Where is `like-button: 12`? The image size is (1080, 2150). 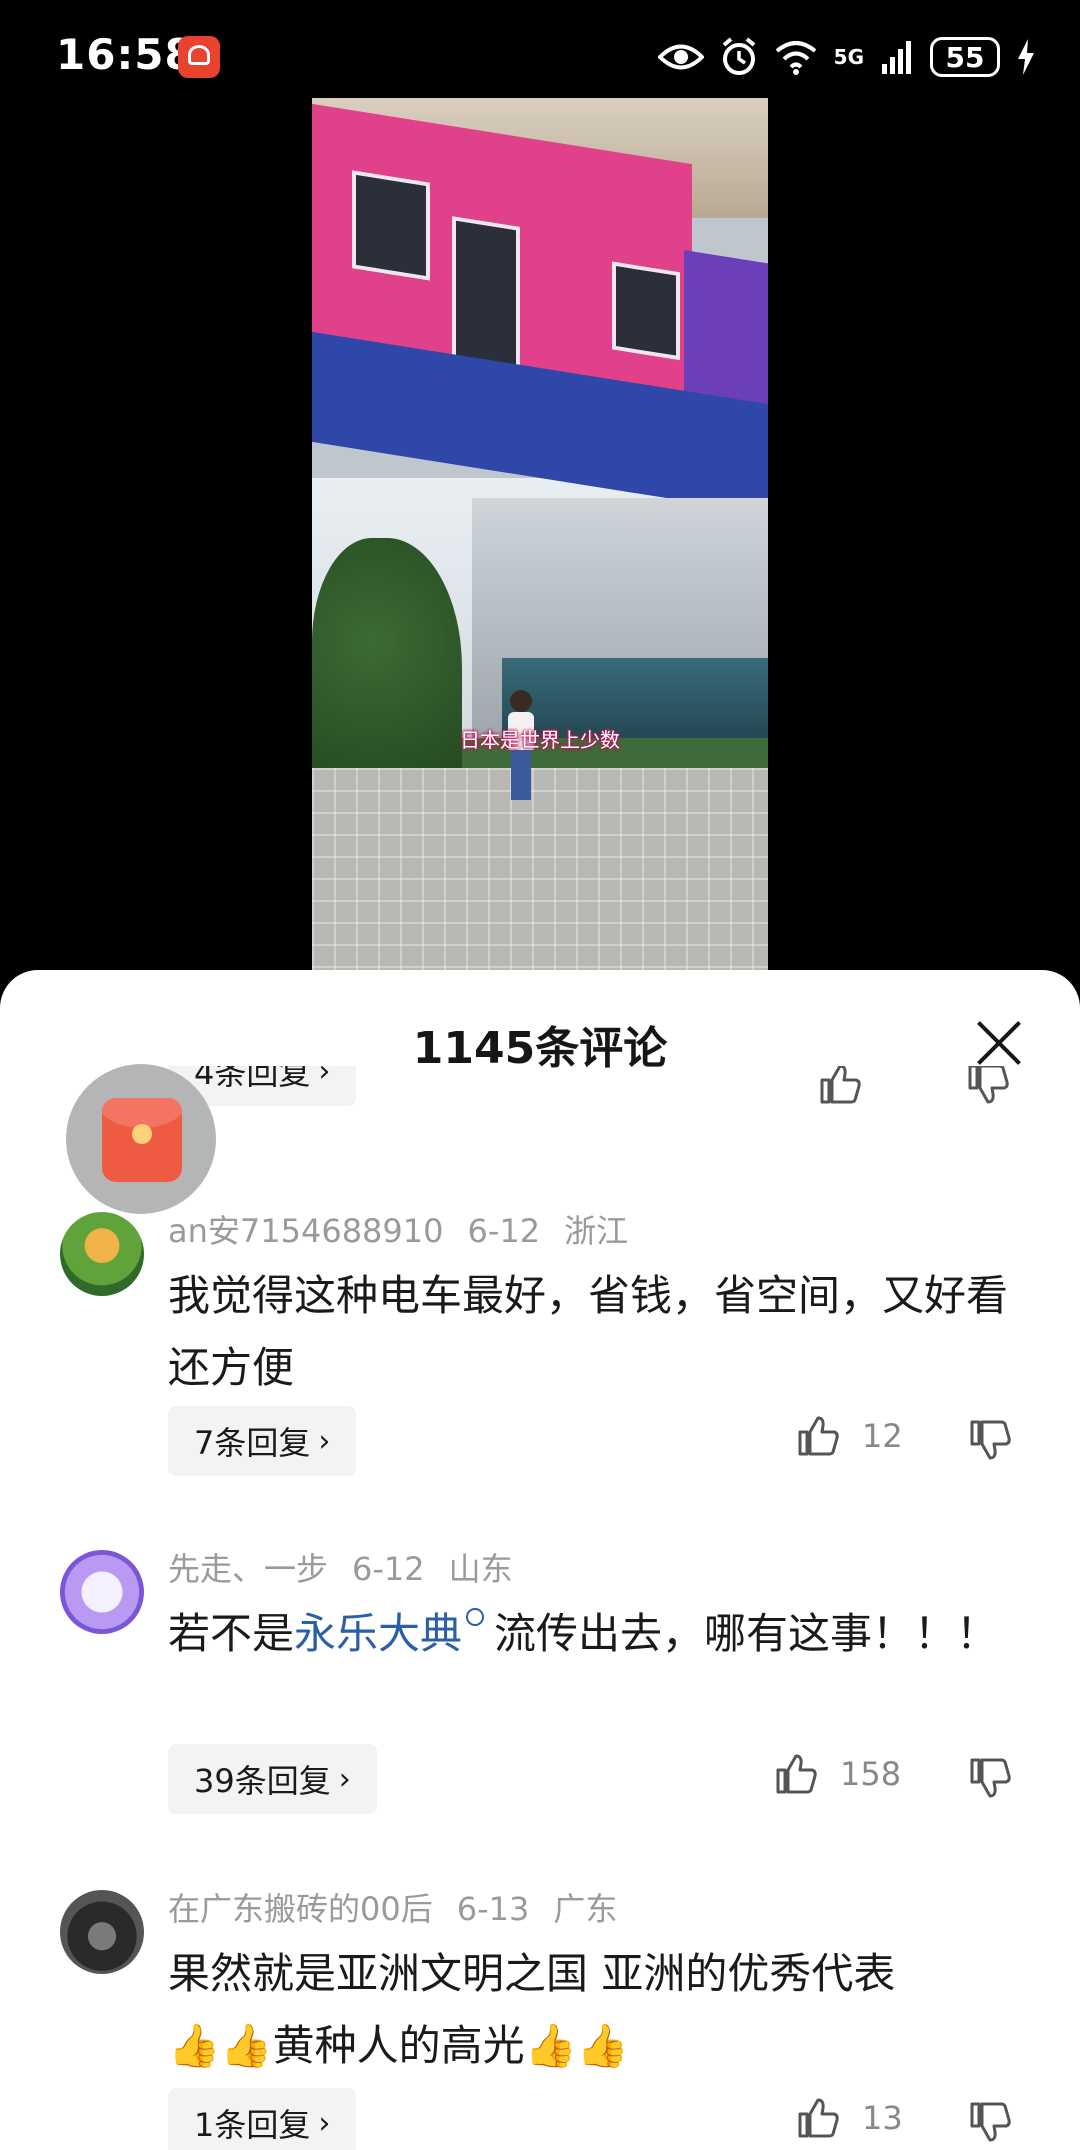 like-button: 12 is located at coordinates (849, 1436).